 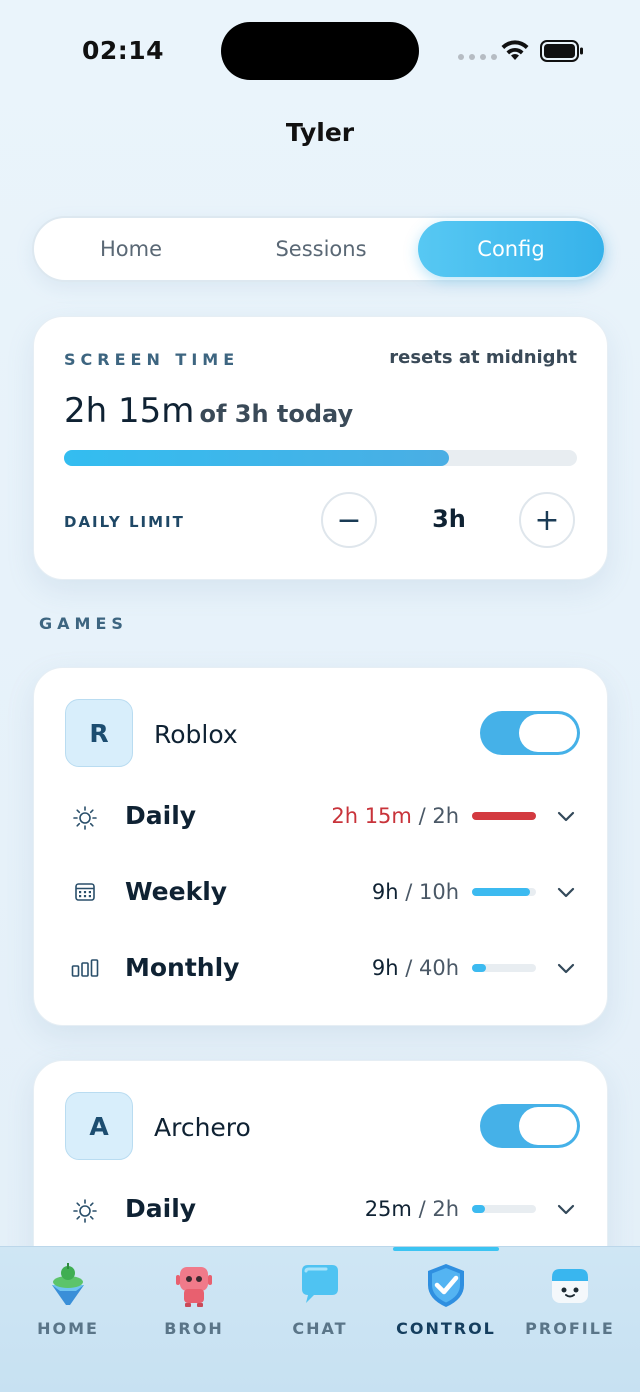 I want to click on screen-time-progress, so click(x=320, y=458).